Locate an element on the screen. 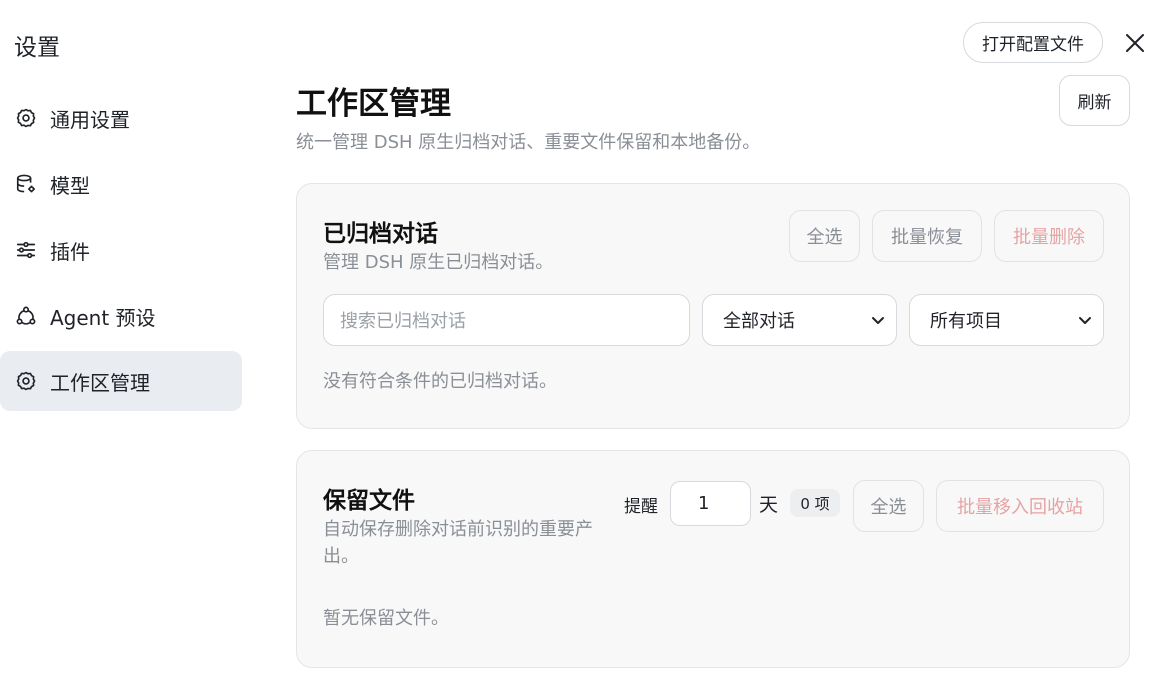 This screenshot has width=1158, height=673. retained-empty-text: 暂无保留文件。 is located at coordinates (386, 618).